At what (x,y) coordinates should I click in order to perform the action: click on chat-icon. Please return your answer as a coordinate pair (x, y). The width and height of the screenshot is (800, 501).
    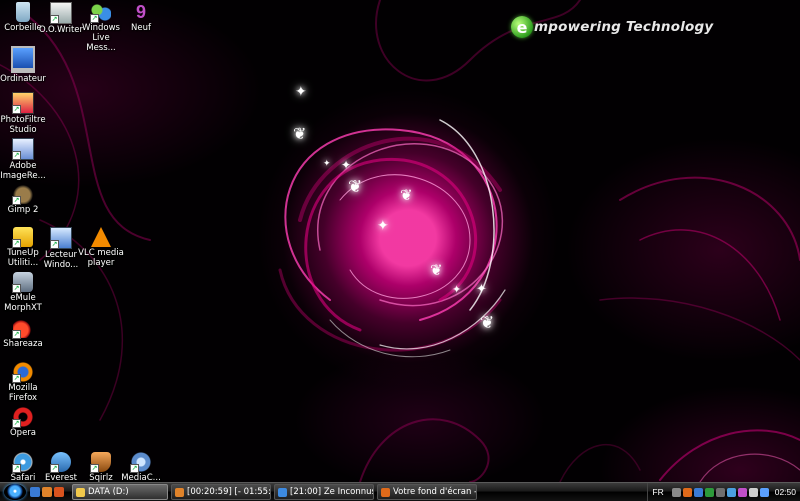
    Looking at the image, I should click on (282, 492).